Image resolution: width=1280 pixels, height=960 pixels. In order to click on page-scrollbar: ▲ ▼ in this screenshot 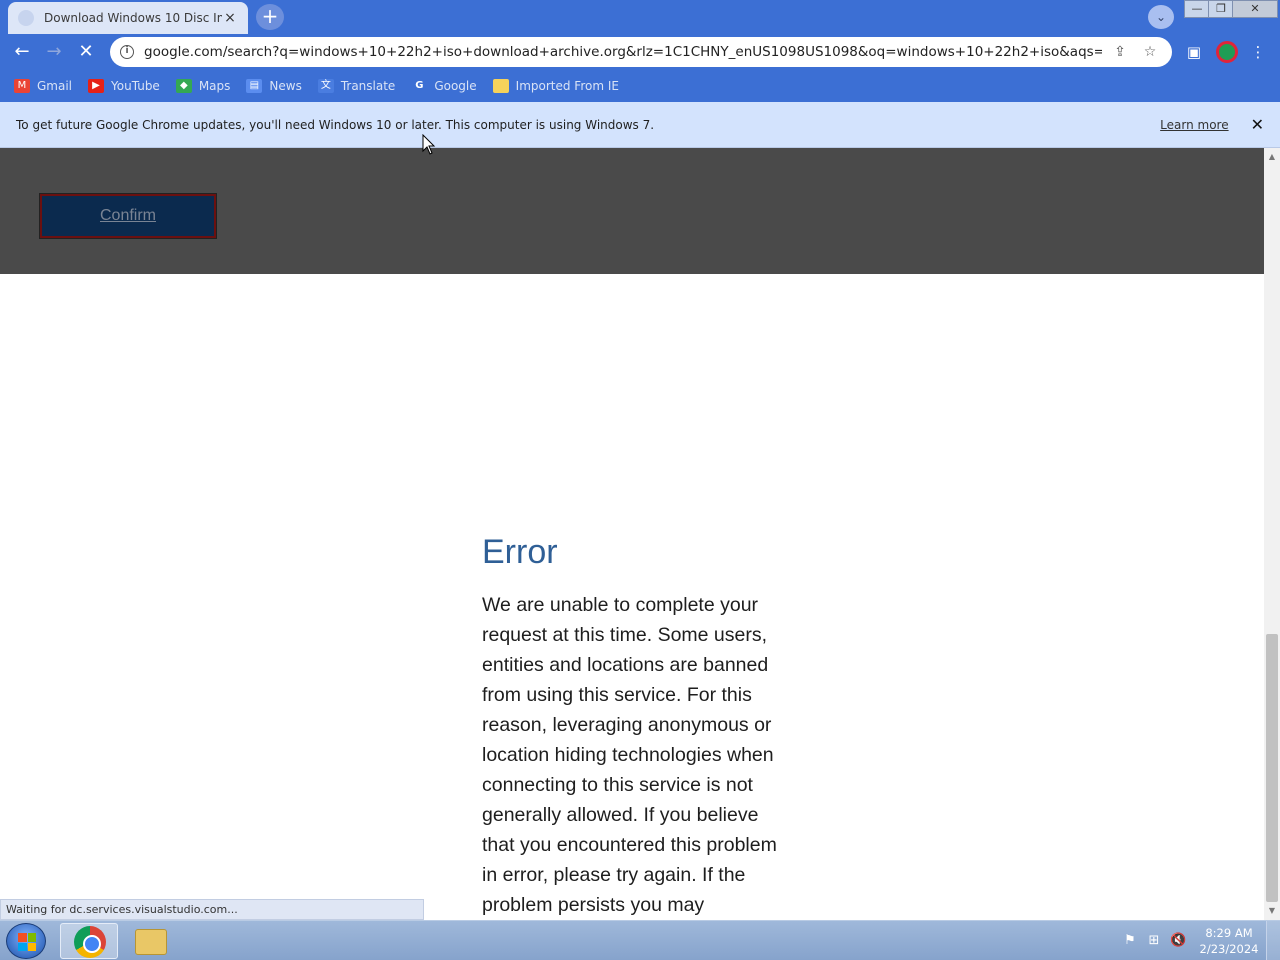, I will do `click(1272, 534)`.